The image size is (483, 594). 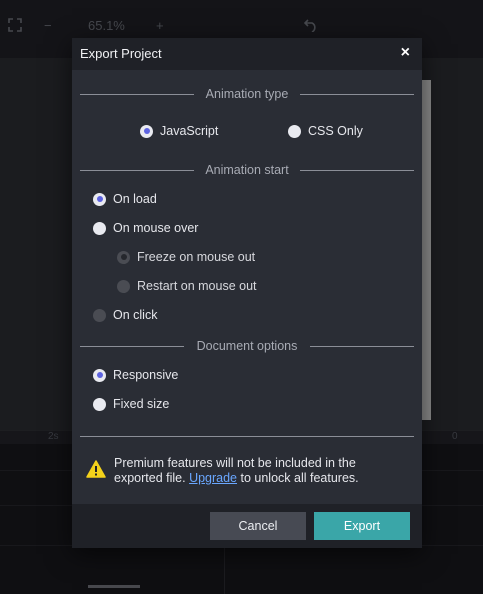 I want to click on radio-on-load: On load, so click(x=125, y=199).